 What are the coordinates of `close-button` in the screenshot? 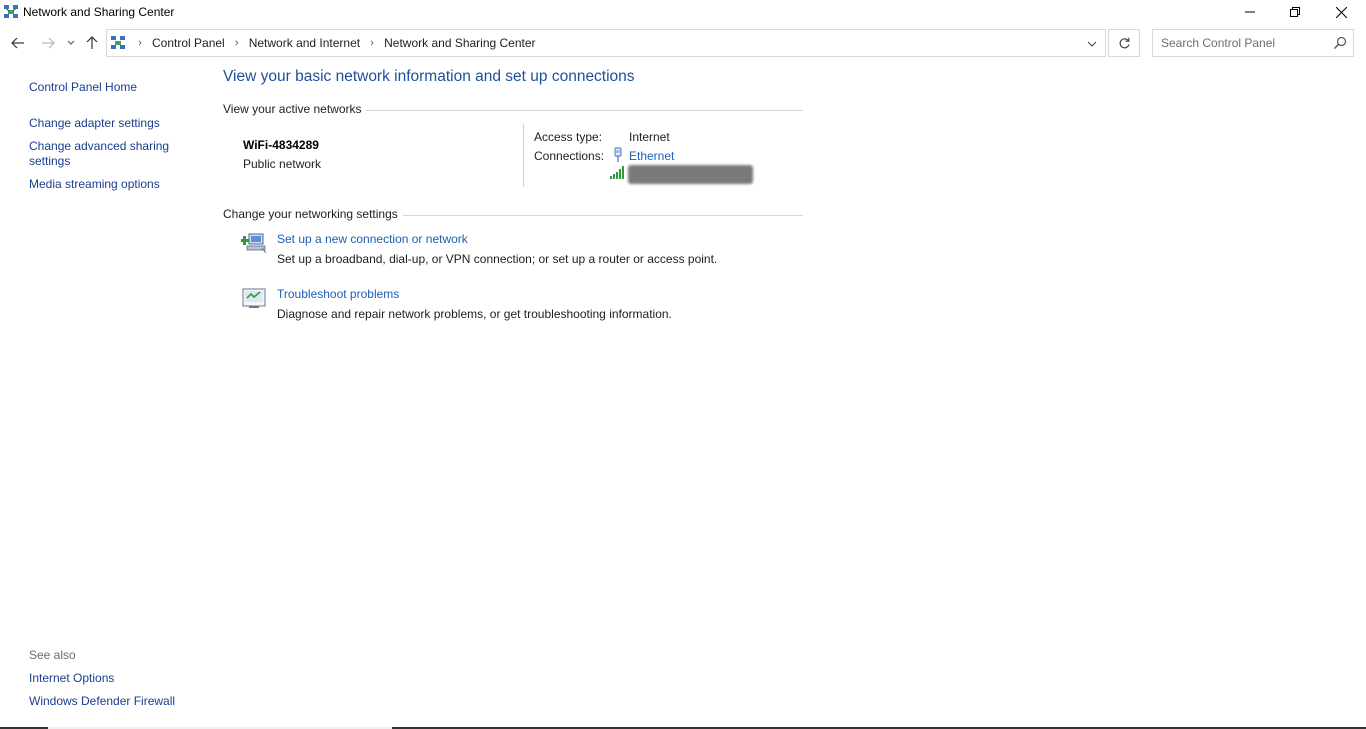 It's located at (1341, 12).